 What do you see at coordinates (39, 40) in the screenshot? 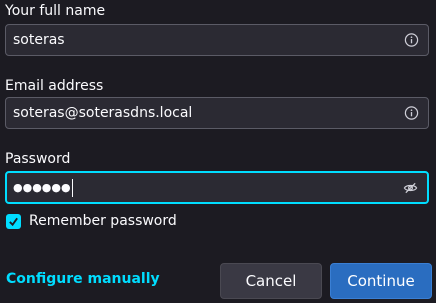
I see `full-name-value: soteras` at bounding box center [39, 40].